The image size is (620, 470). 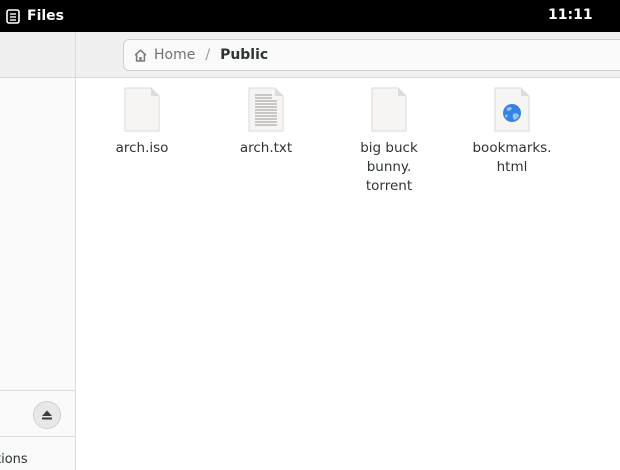 What do you see at coordinates (512, 167) in the screenshot?
I see `file-name-line: html` at bounding box center [512, 167].